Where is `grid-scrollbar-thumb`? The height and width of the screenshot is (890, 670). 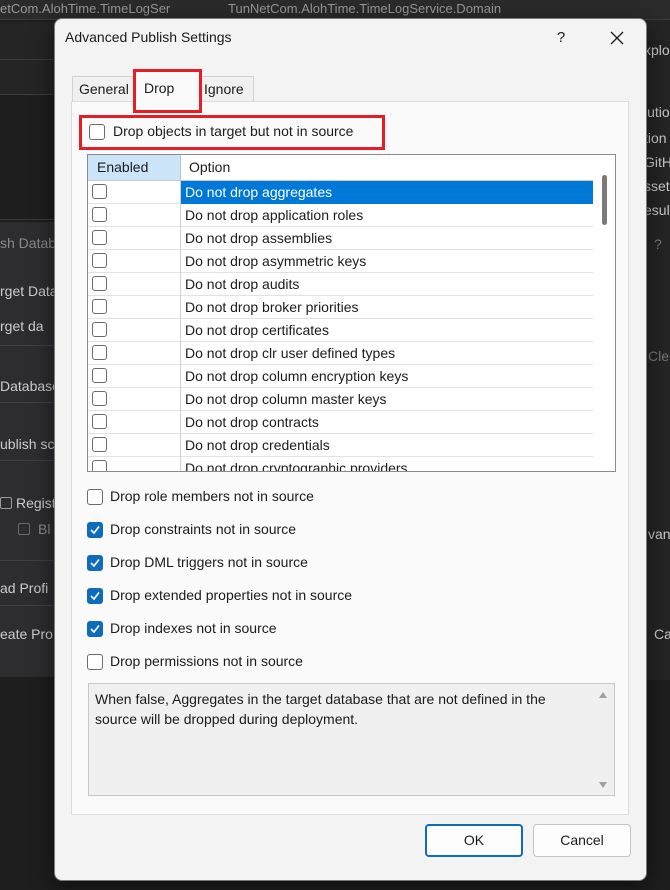 grid-scrollbar-thumb is located at coordinates (604, 200).